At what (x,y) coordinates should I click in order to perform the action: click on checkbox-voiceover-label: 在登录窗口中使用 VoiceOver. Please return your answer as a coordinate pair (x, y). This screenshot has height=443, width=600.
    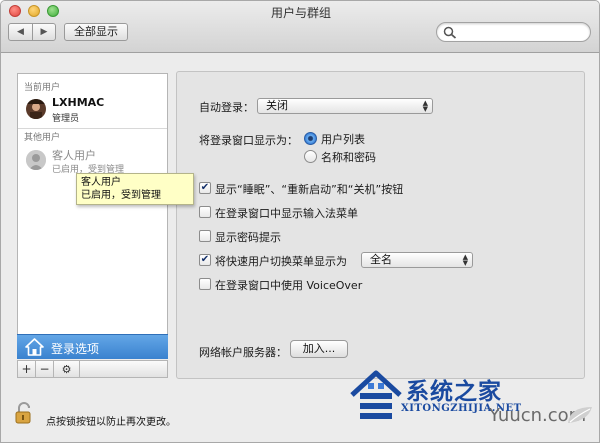
    Looking at the image, I should click on (289, 285).